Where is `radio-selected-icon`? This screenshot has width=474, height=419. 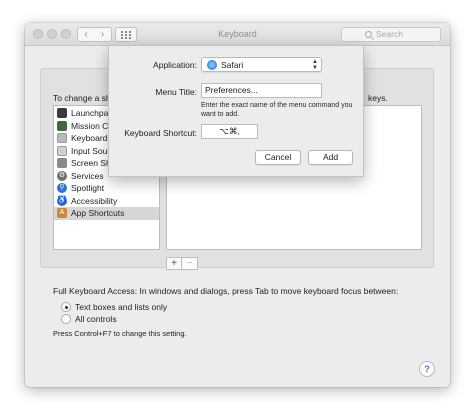
radio-selected-icon is located at coordinates (66, 307).